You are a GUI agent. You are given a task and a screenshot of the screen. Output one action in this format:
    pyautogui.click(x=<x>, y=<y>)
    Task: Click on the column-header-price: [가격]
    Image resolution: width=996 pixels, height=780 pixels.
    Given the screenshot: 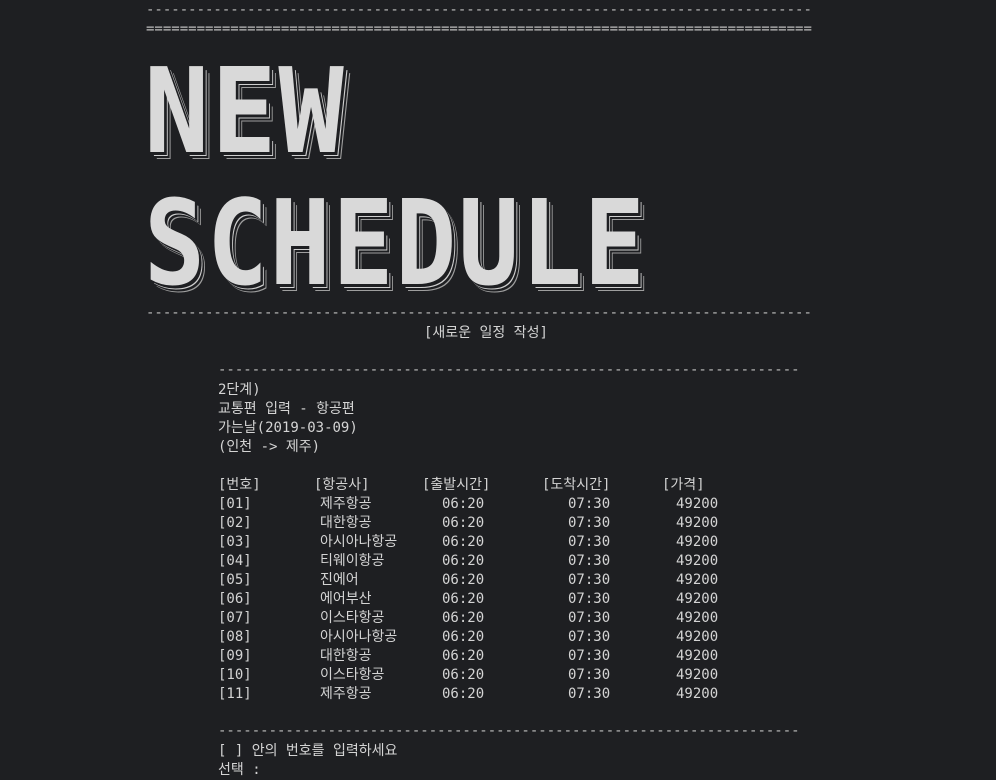 What is the action you would take?
    pyautogui.click(x=683, y=485)
    